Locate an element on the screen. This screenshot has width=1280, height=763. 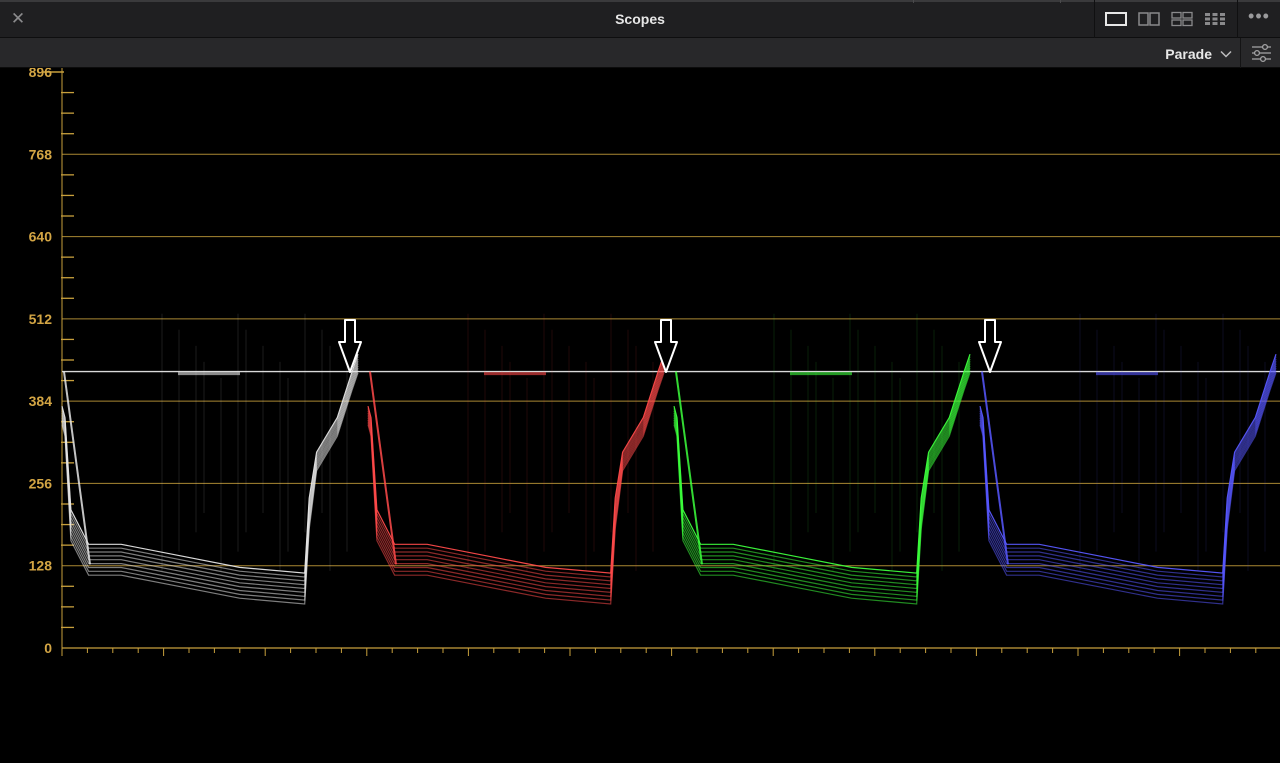
quad-view-icon is located at coordinates (1182, 19).